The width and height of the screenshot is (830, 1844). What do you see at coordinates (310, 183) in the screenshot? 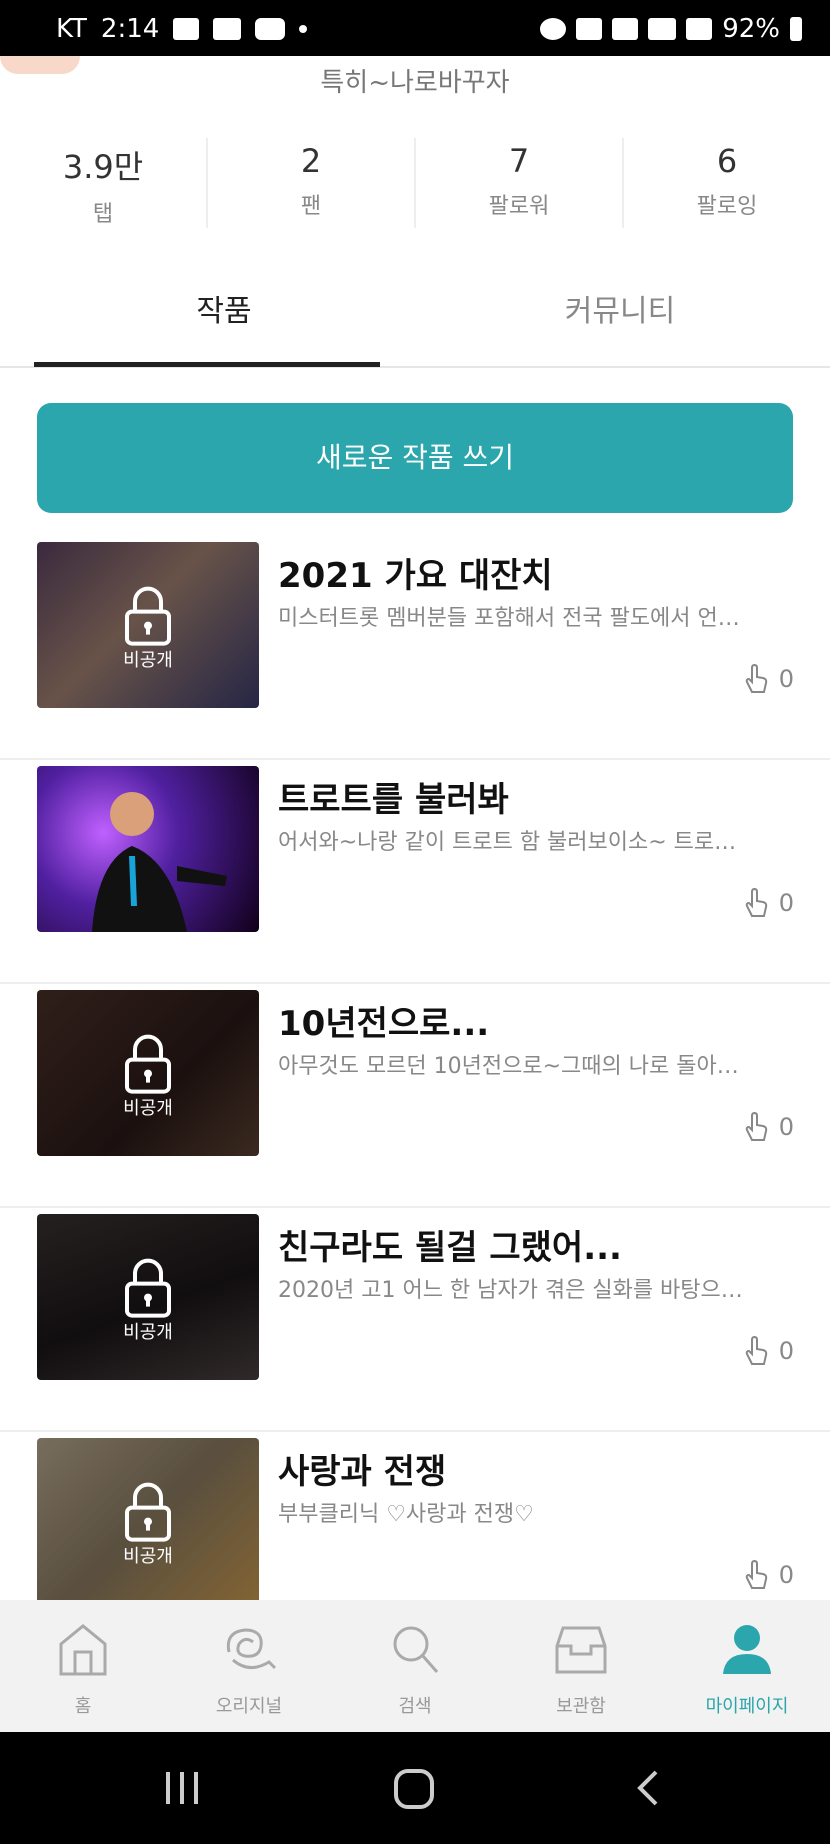
I see `stat-fans: 2 팬` at bounding box center [310, 183].